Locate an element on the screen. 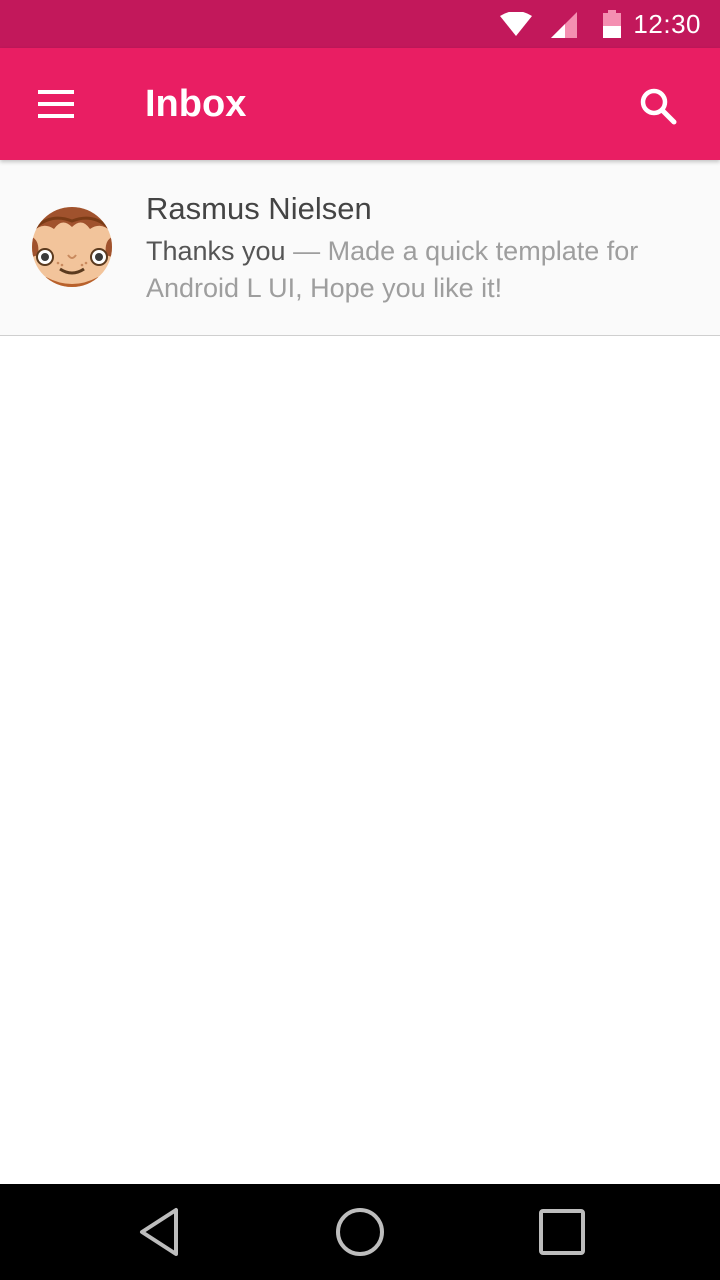 The image size is (720, 1280). page-title: Inbox is located at coordinates (196, 104).